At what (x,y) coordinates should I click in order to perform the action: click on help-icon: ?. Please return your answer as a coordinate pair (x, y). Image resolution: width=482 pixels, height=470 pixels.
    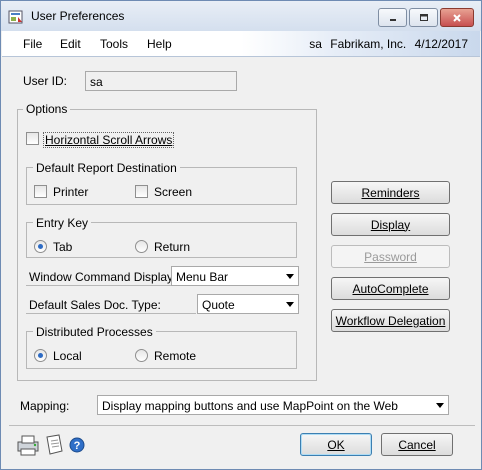
    Looking at the image, I should click on (77, 445).